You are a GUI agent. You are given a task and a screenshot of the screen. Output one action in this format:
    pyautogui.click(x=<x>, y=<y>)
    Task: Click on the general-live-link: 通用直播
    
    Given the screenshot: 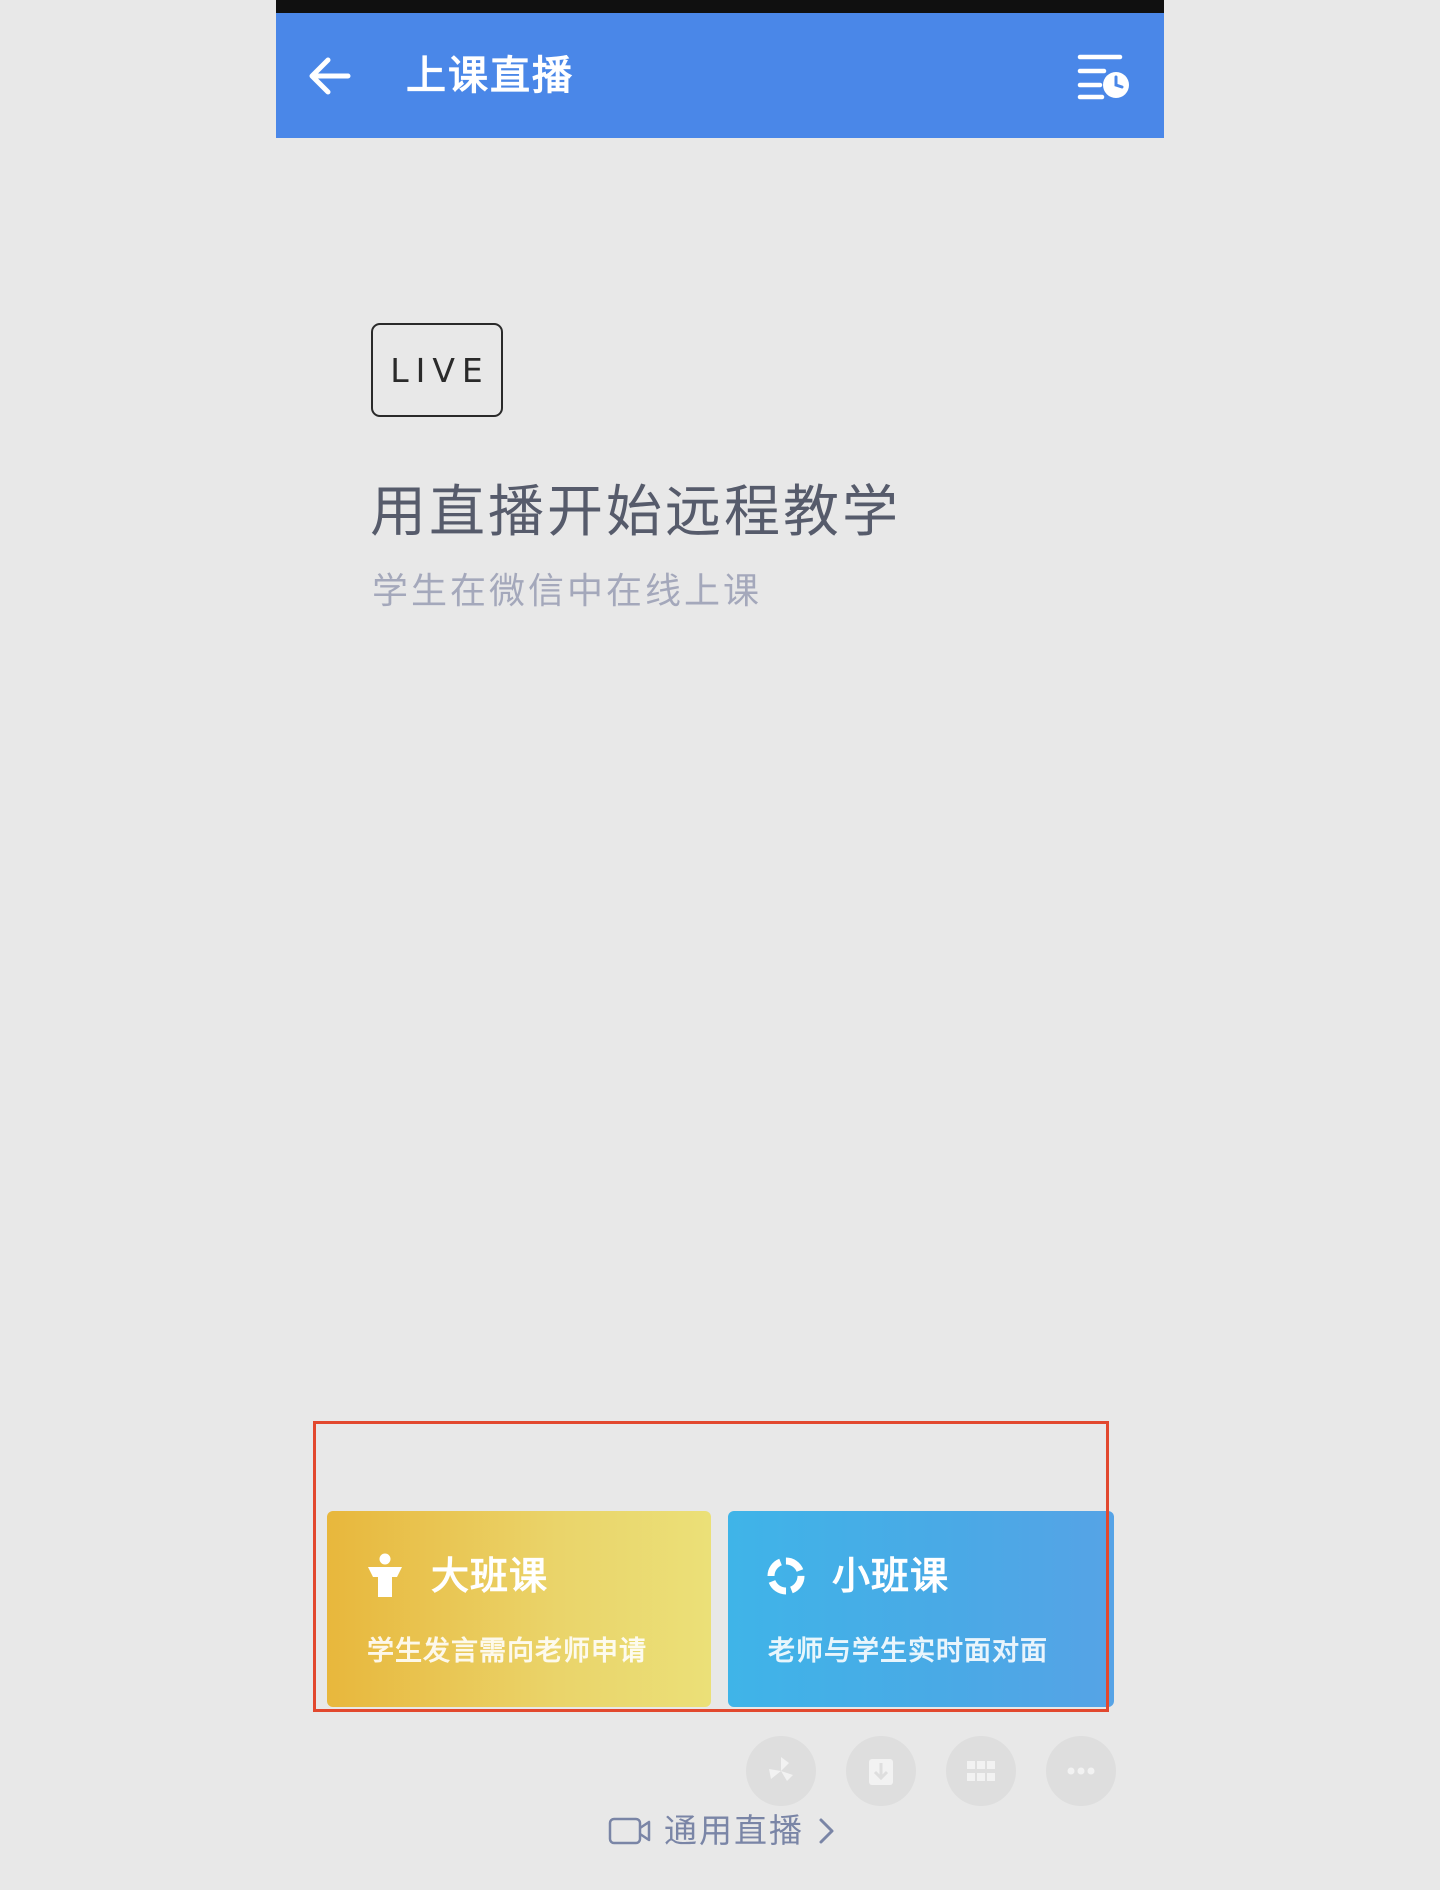 What is the action you would take?
    pyautogui.click(x=722, y=1831)
    